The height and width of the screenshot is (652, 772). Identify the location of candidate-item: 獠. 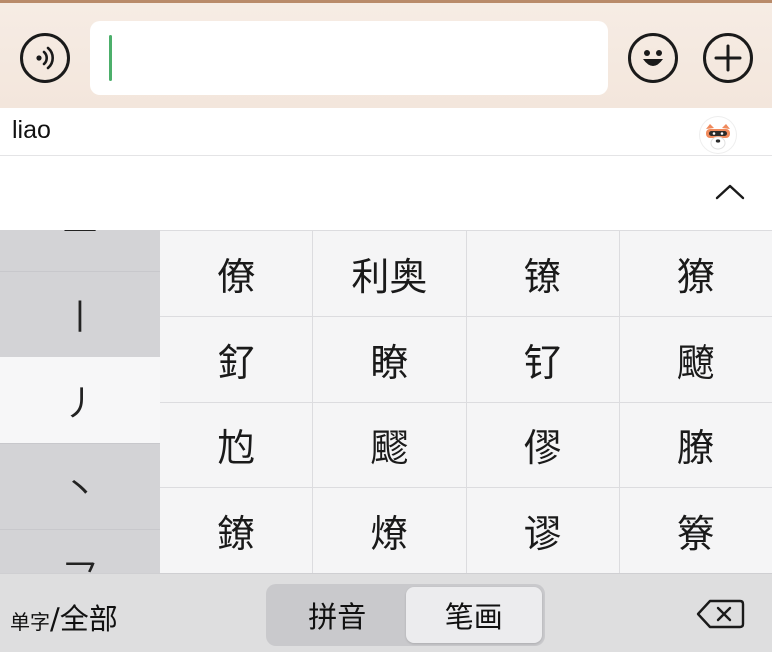
(695, 273).